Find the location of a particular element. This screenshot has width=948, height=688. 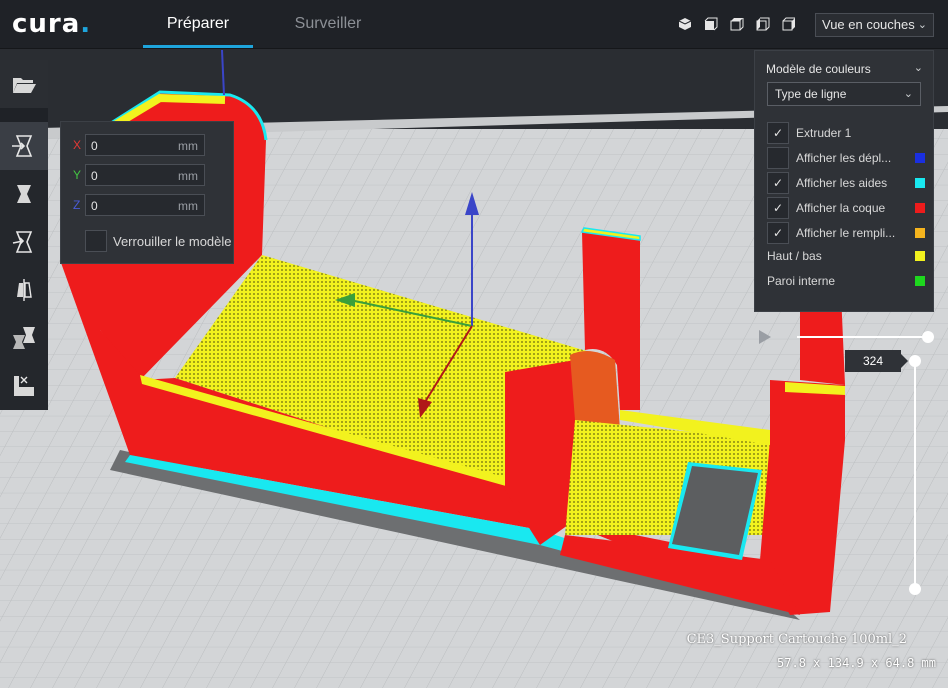

cura-logo: cura. is located at coordinates (52, 24).